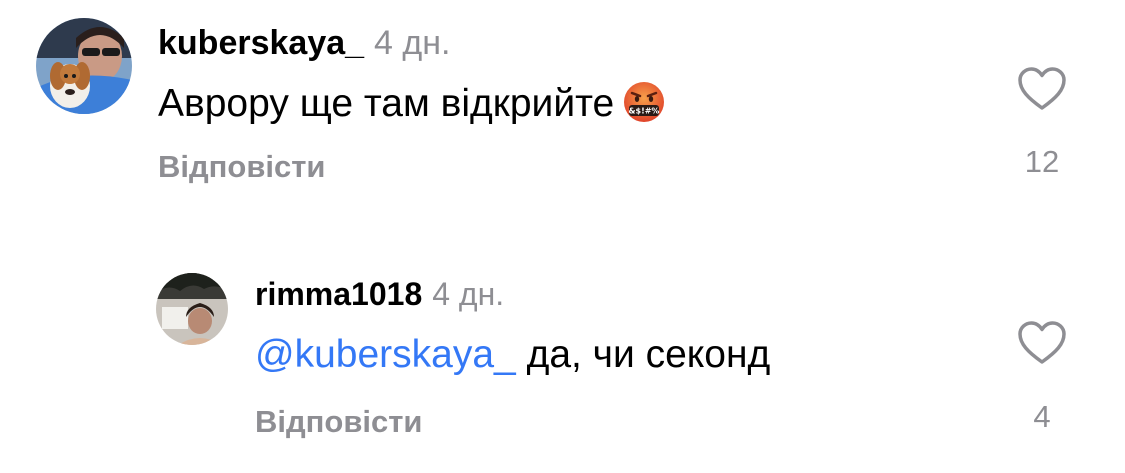  Describe the element at coordinates (385, 354) in the screenshot. I see `mention-link: @kuberskaya_` at that location.